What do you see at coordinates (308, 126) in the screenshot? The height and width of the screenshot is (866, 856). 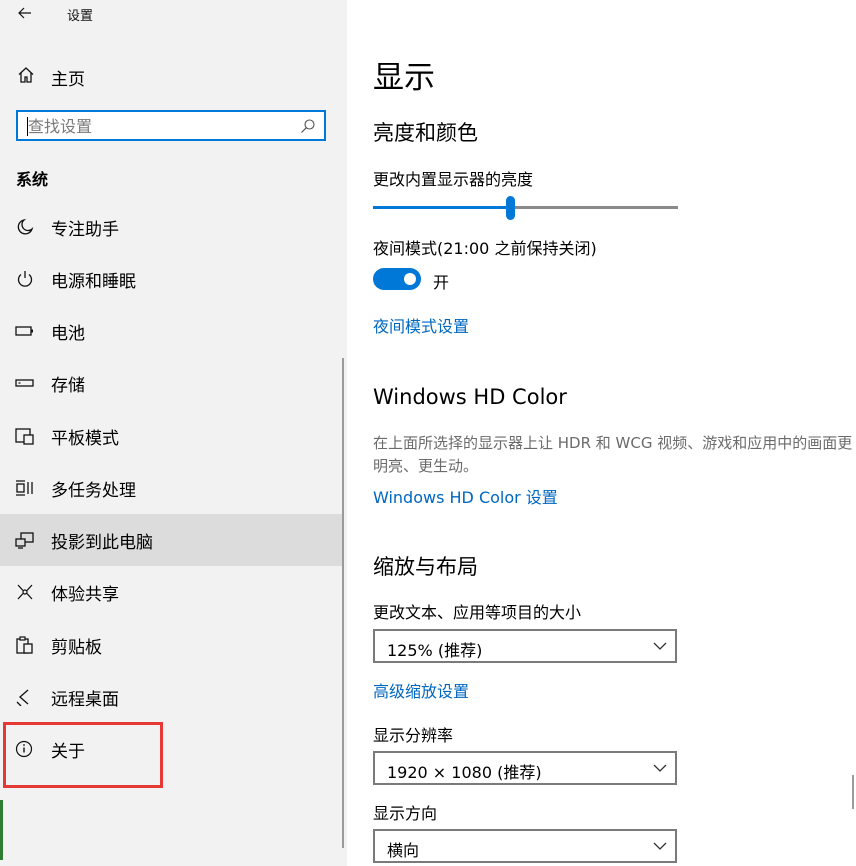 I see `search-icon` at bounding box center [308, 126].